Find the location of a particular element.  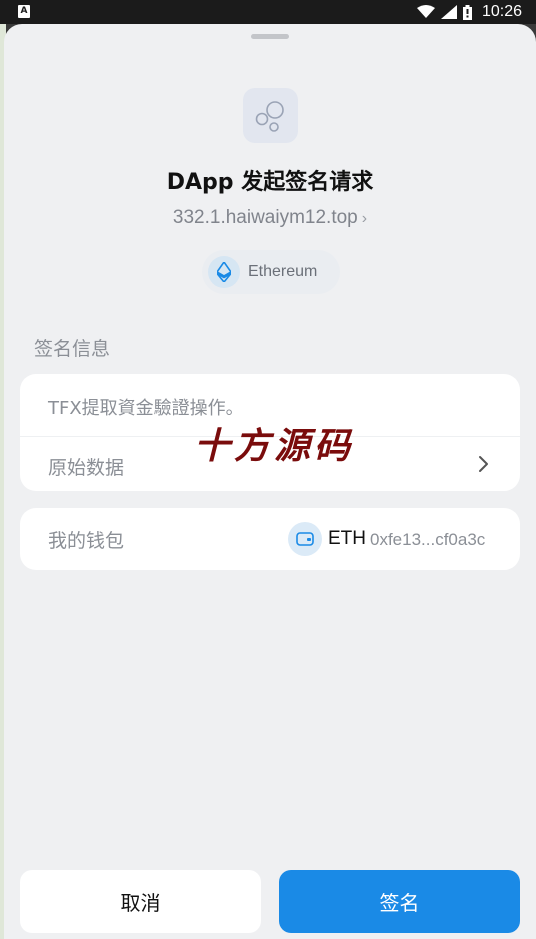

wallet-card: 我的钱包 ETH 0xfe13...cf0a3c is located at coordinates (270, 539).